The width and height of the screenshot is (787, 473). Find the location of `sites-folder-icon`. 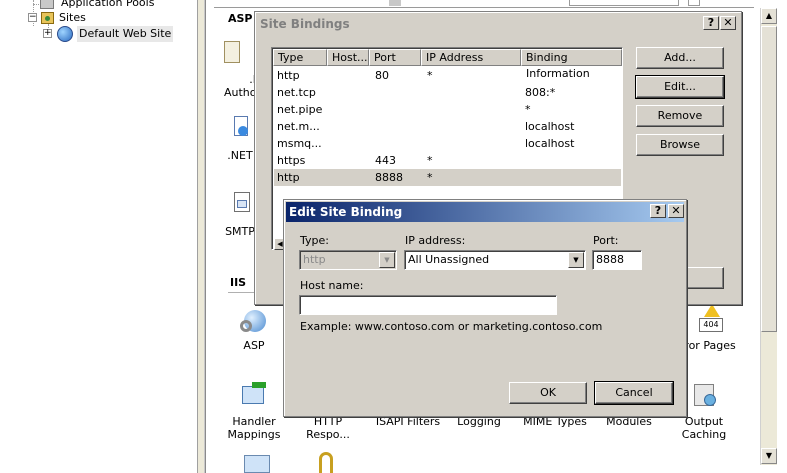

sites-folder-icon is located at coordinates (47, 18).